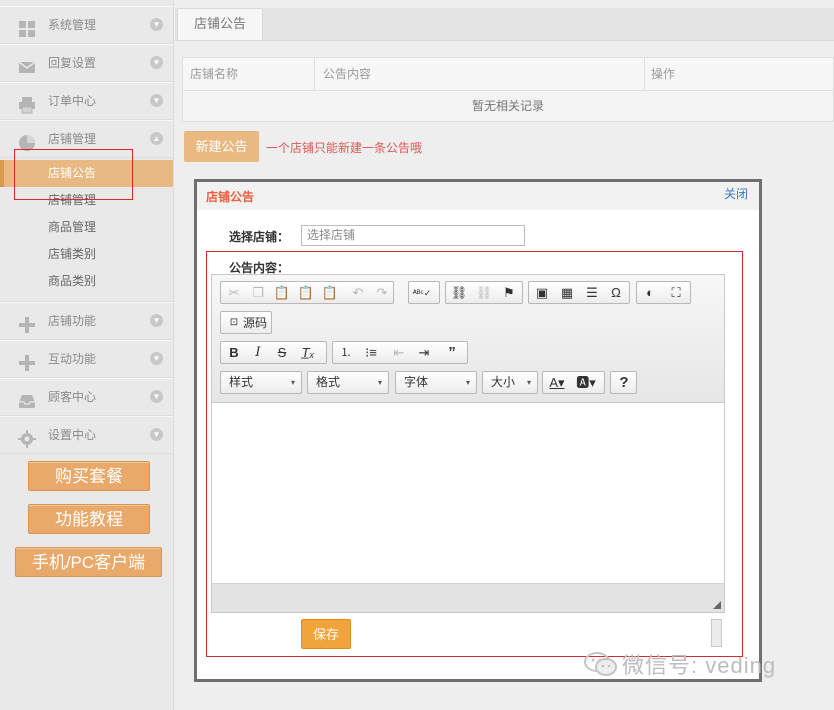 This screenshot has width=834, height=710. I want to click on anchor-flag-icon: ⚑, so click(509, 293).